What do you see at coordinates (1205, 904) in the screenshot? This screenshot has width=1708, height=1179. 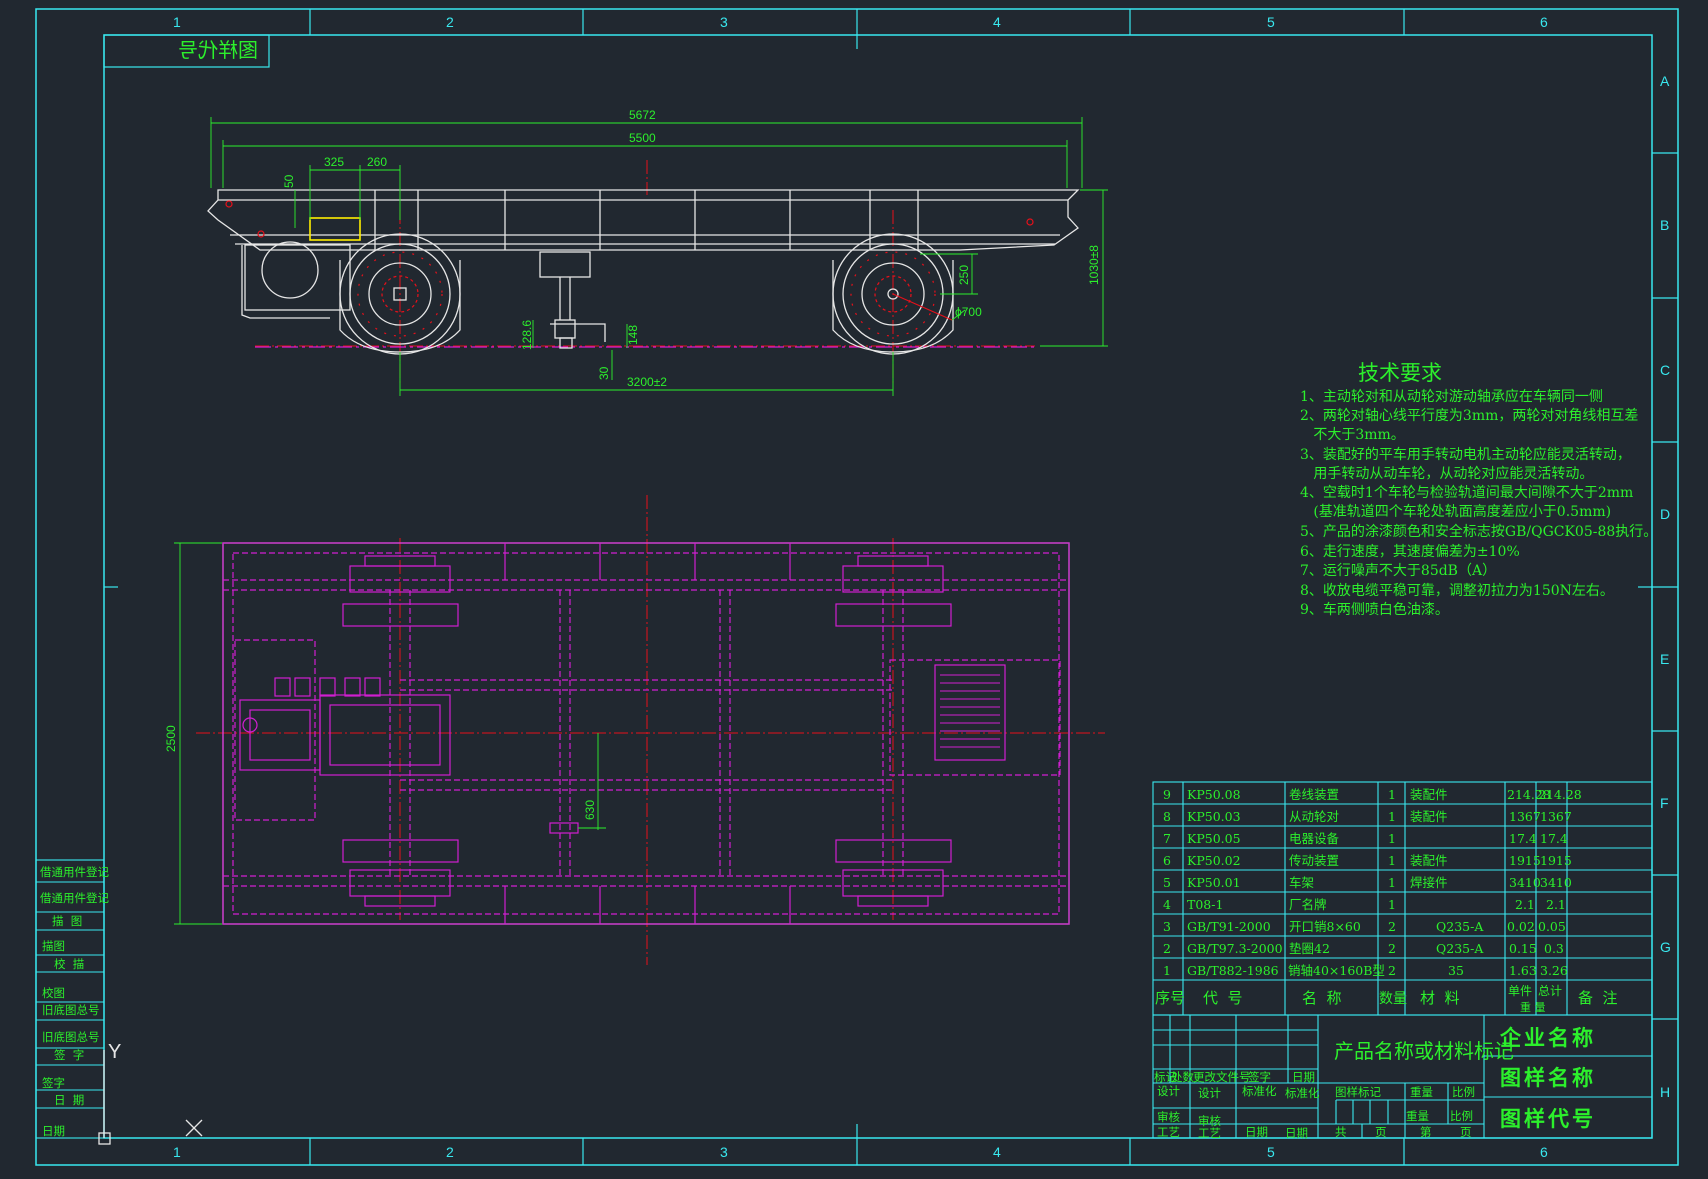 I see `bom-code: T08-1` at bounding box center [1205, 904].